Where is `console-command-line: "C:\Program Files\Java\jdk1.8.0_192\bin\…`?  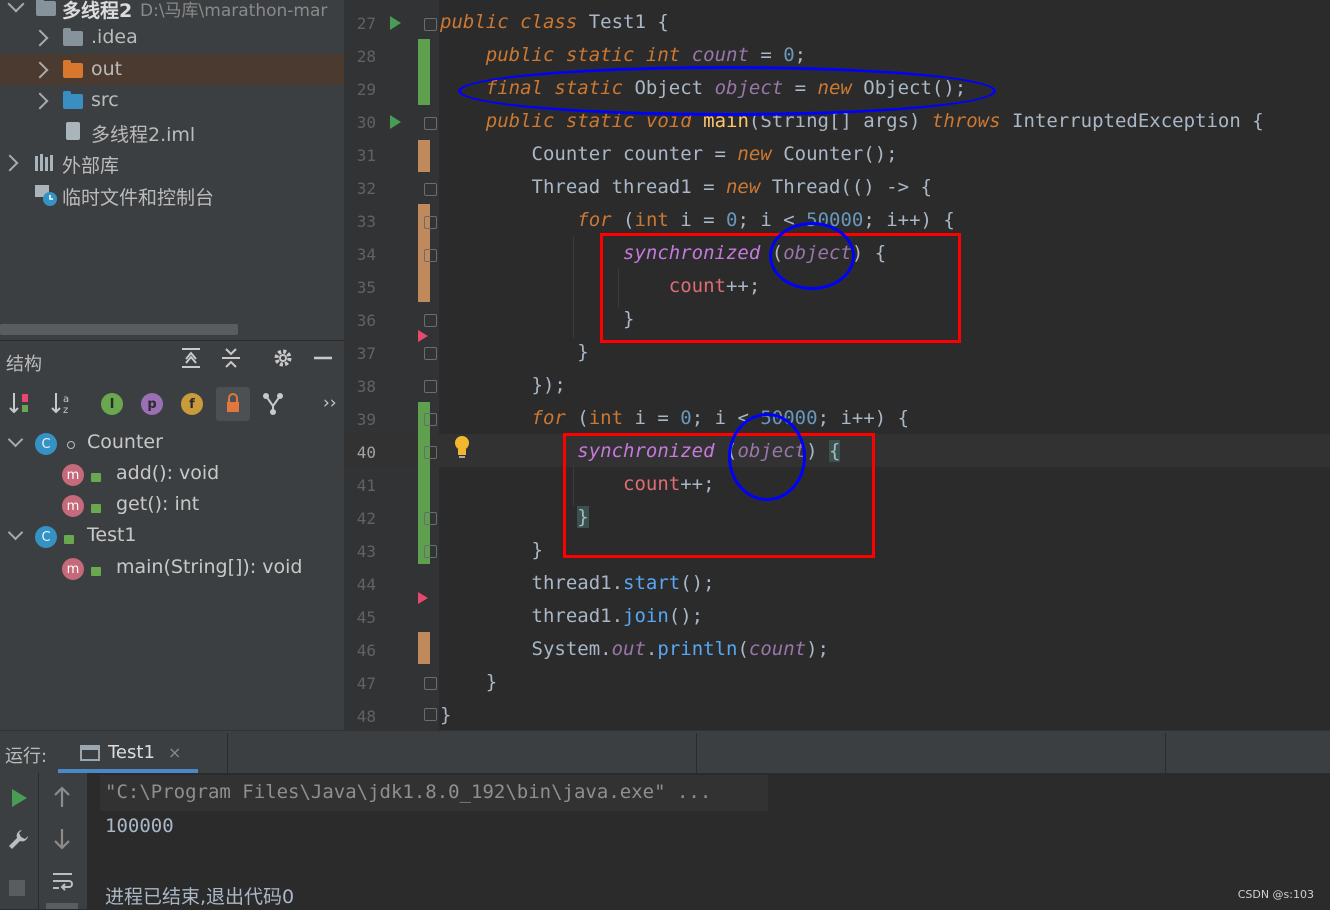 console-command-line: "C:\Program Files\Java\jdk1.8.0_192\bin\… is located at coordinates (408, 792).